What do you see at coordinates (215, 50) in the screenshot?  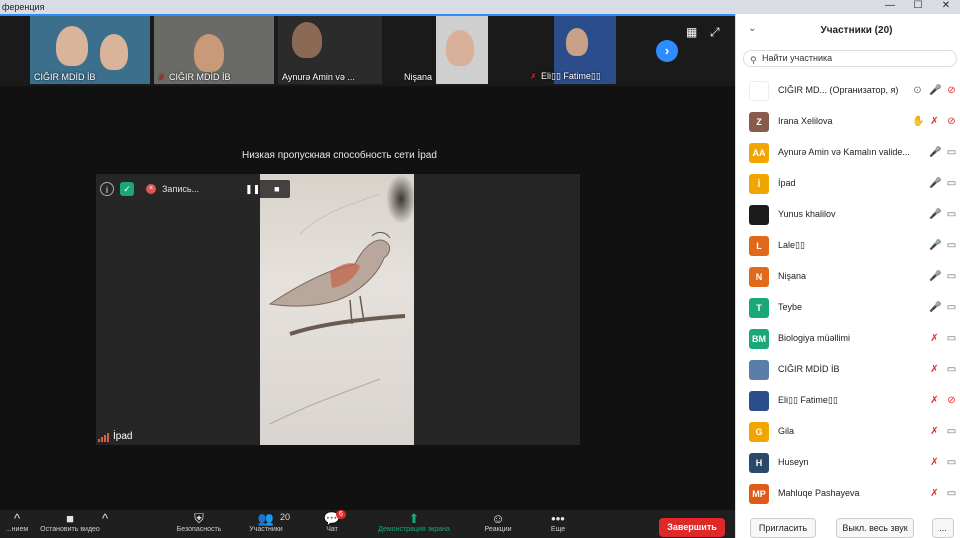 I see `thumbnail-1: ✗ CIĞIR MDİD İB` at bounding box center [215, 50].